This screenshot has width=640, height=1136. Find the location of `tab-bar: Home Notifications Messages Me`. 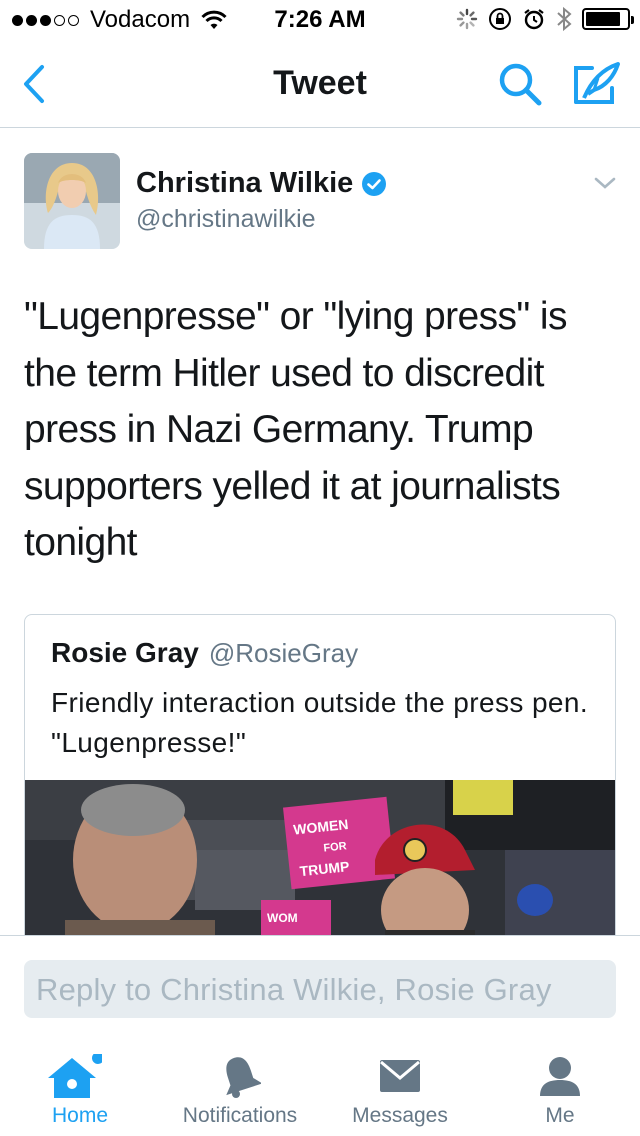

tab-bar: Home Notifications Messages Me is located at coordinates (320, 1087).